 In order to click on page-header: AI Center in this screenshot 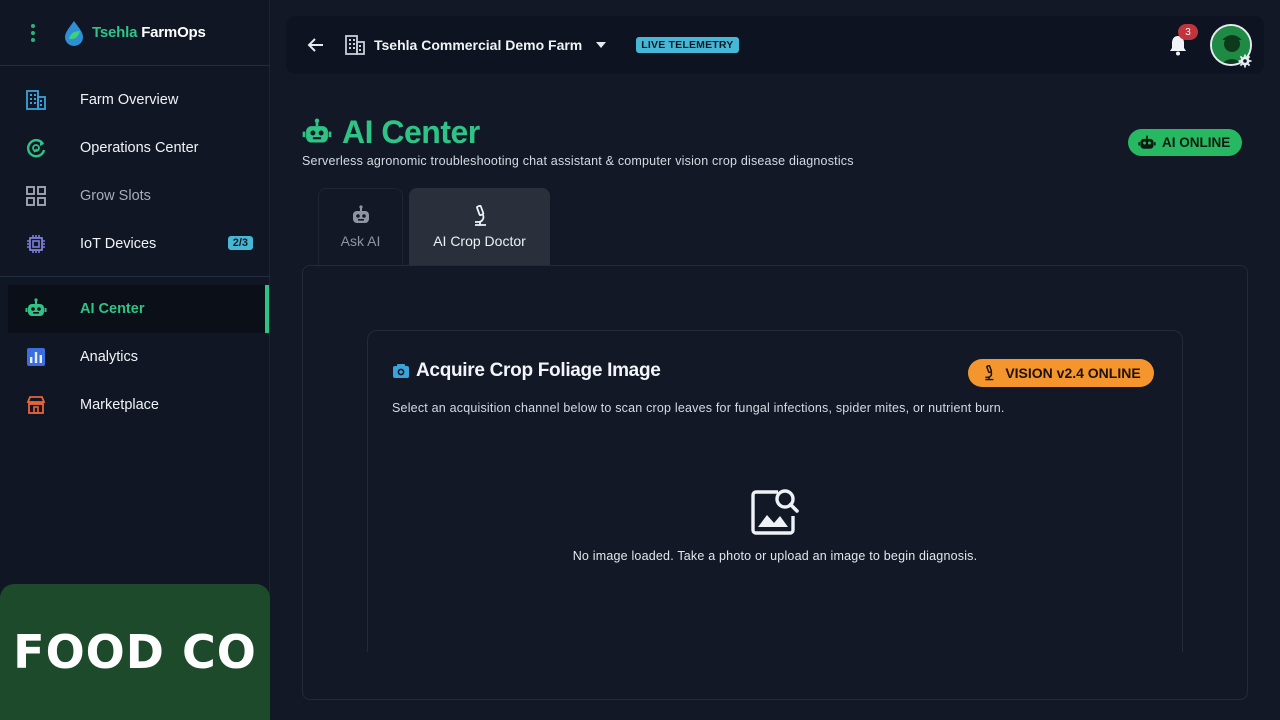, I will do `click(391, 132)`.